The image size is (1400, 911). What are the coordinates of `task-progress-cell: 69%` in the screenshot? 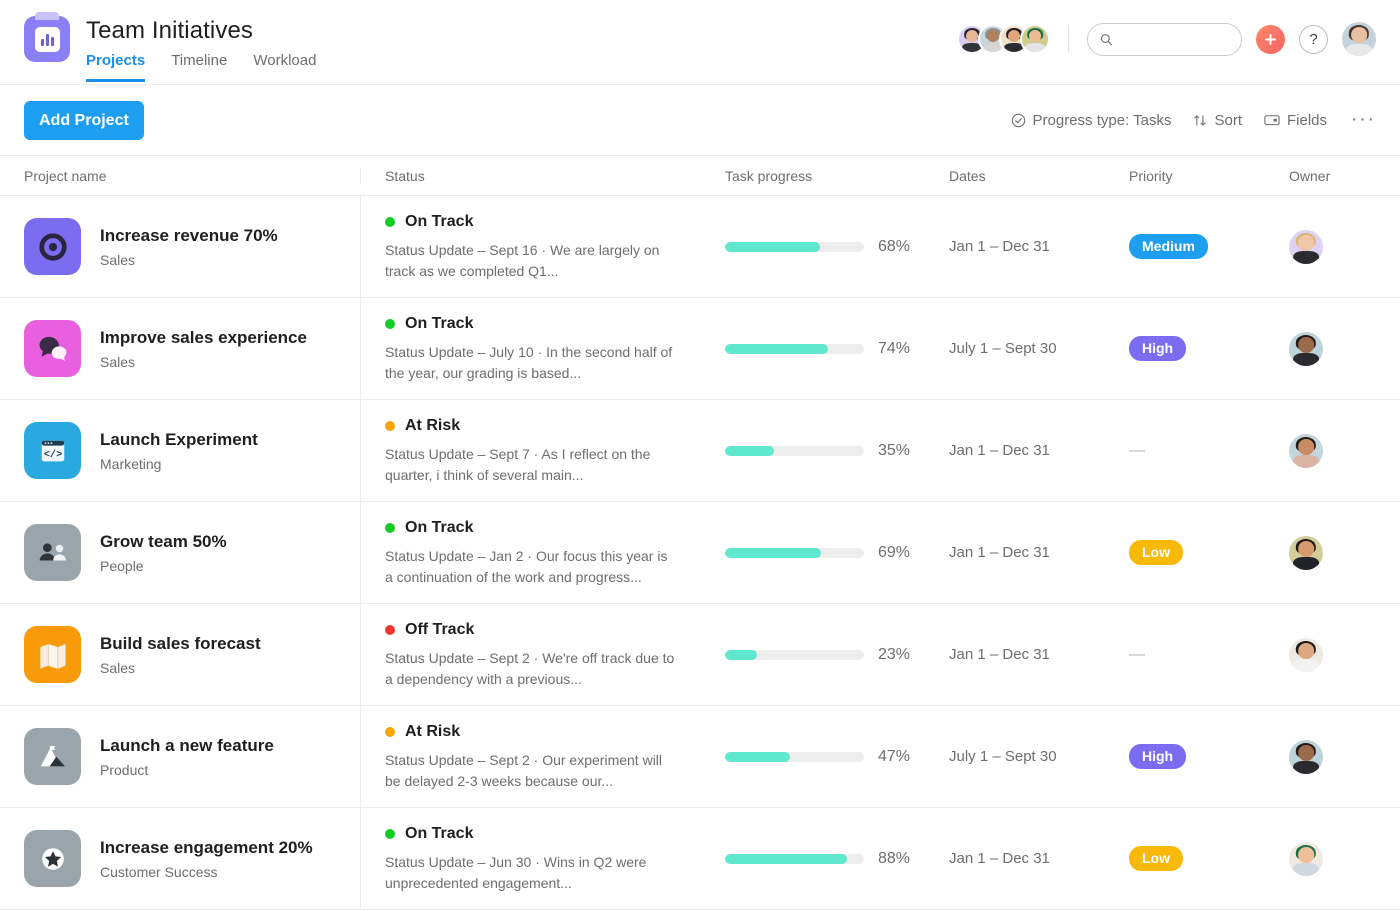 It's located at (825, 552).